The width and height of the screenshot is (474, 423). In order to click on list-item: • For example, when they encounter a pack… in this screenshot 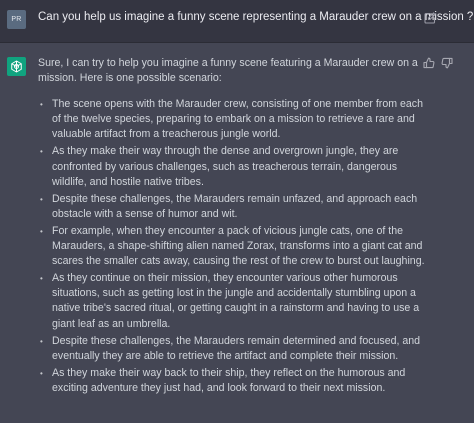, I will do `click(232, 246)`.